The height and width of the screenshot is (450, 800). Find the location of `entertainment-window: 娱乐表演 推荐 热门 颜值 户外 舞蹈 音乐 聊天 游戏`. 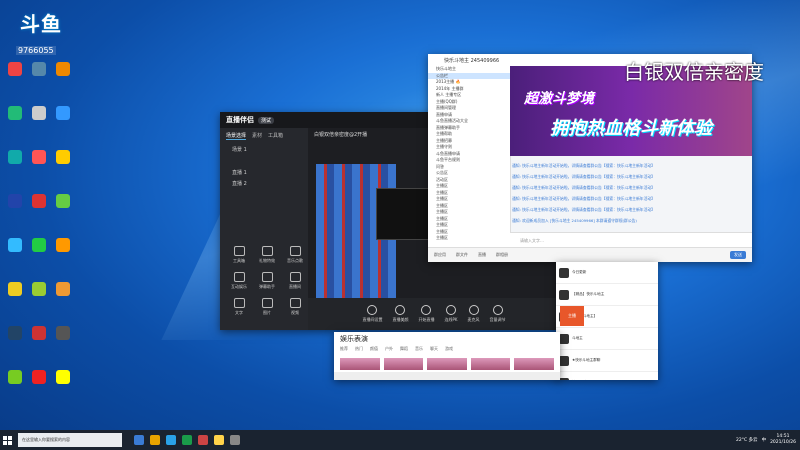

entertainment-window: 娱乐表演 推荐 热门 颜值 户外 舞蹈 音乐 聊天 游戏 is located at coordinates (447, 356).